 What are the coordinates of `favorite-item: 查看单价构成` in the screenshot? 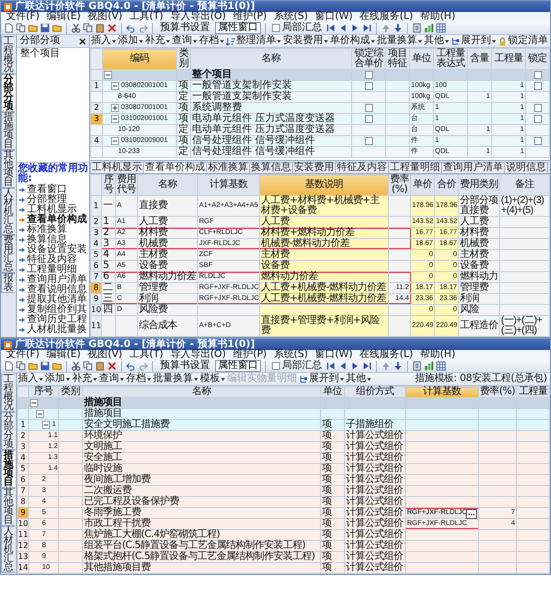 It's located at (52, 220).